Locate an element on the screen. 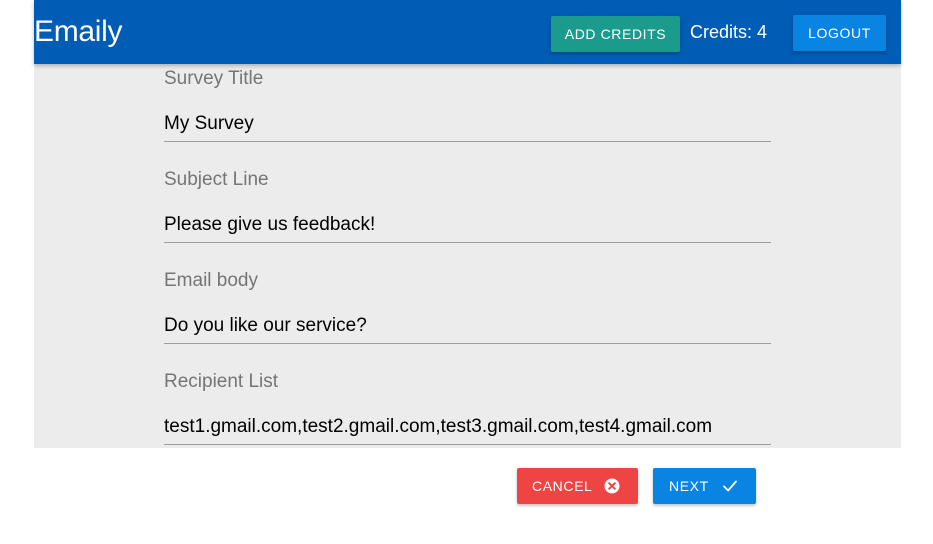 This screenshot has width=933, height=544. email-body-label: Email body is located at coordinates (211, 280).